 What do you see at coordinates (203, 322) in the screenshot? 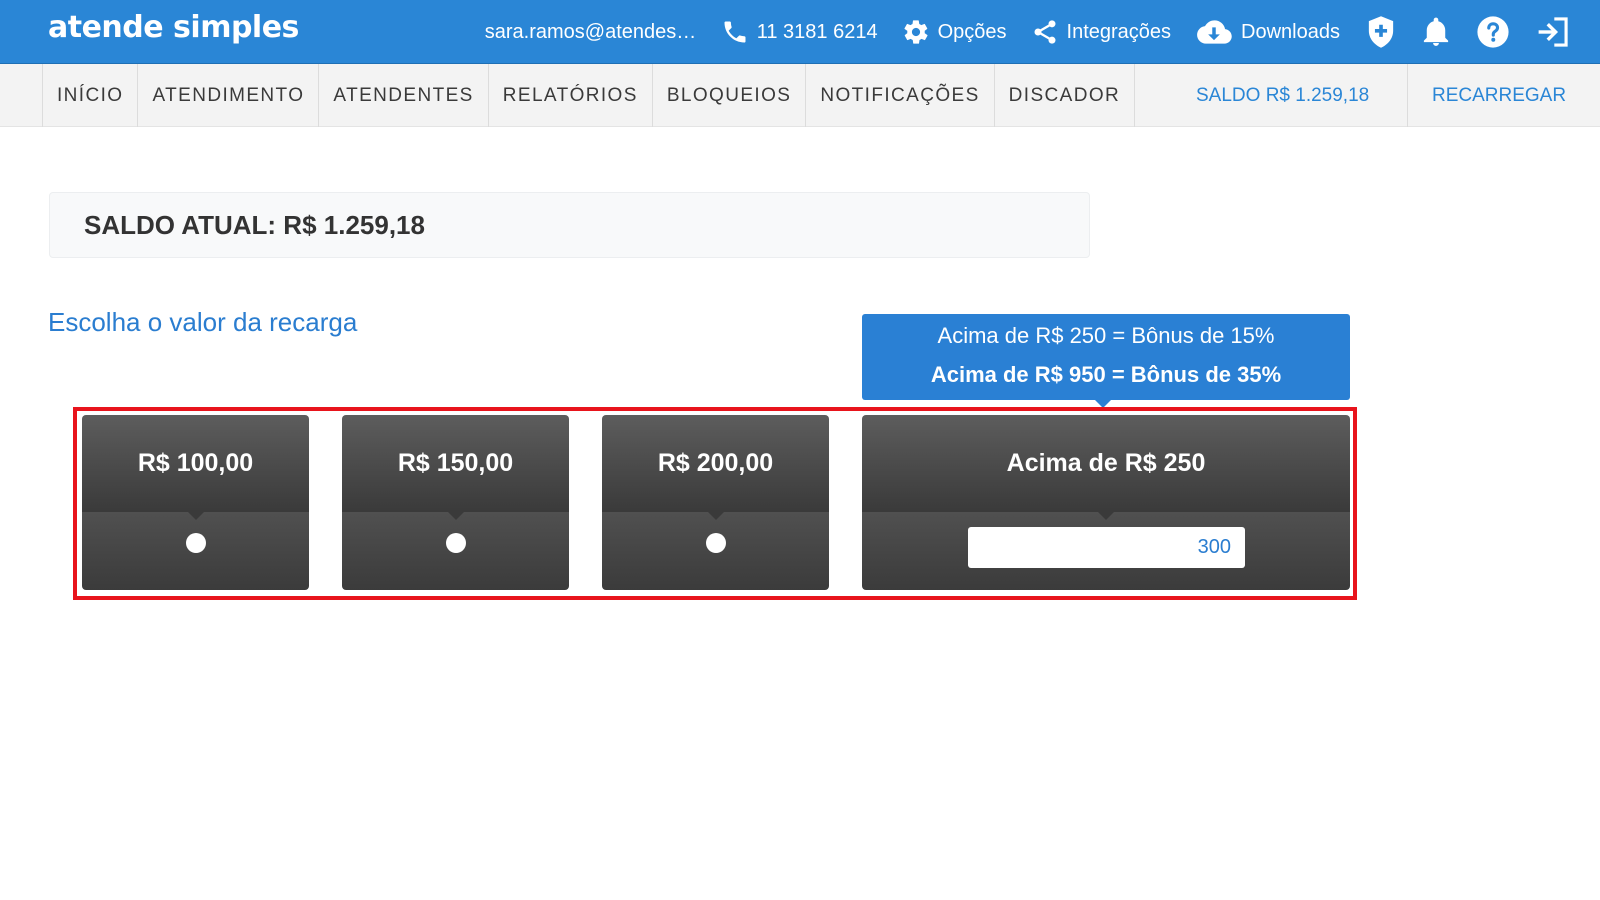
I see `section-title: Escolha o valor da recarga` at bounding box center [203, 322].